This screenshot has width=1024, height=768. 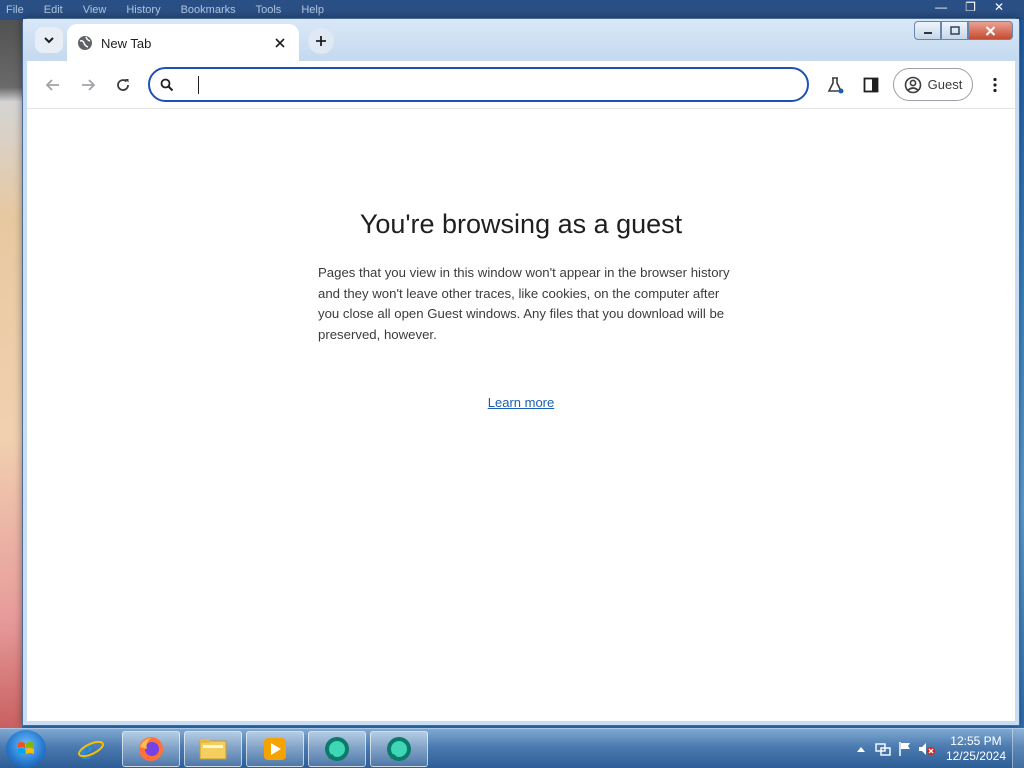 I want to click on tab-search-button, so click(x=49, y=40).